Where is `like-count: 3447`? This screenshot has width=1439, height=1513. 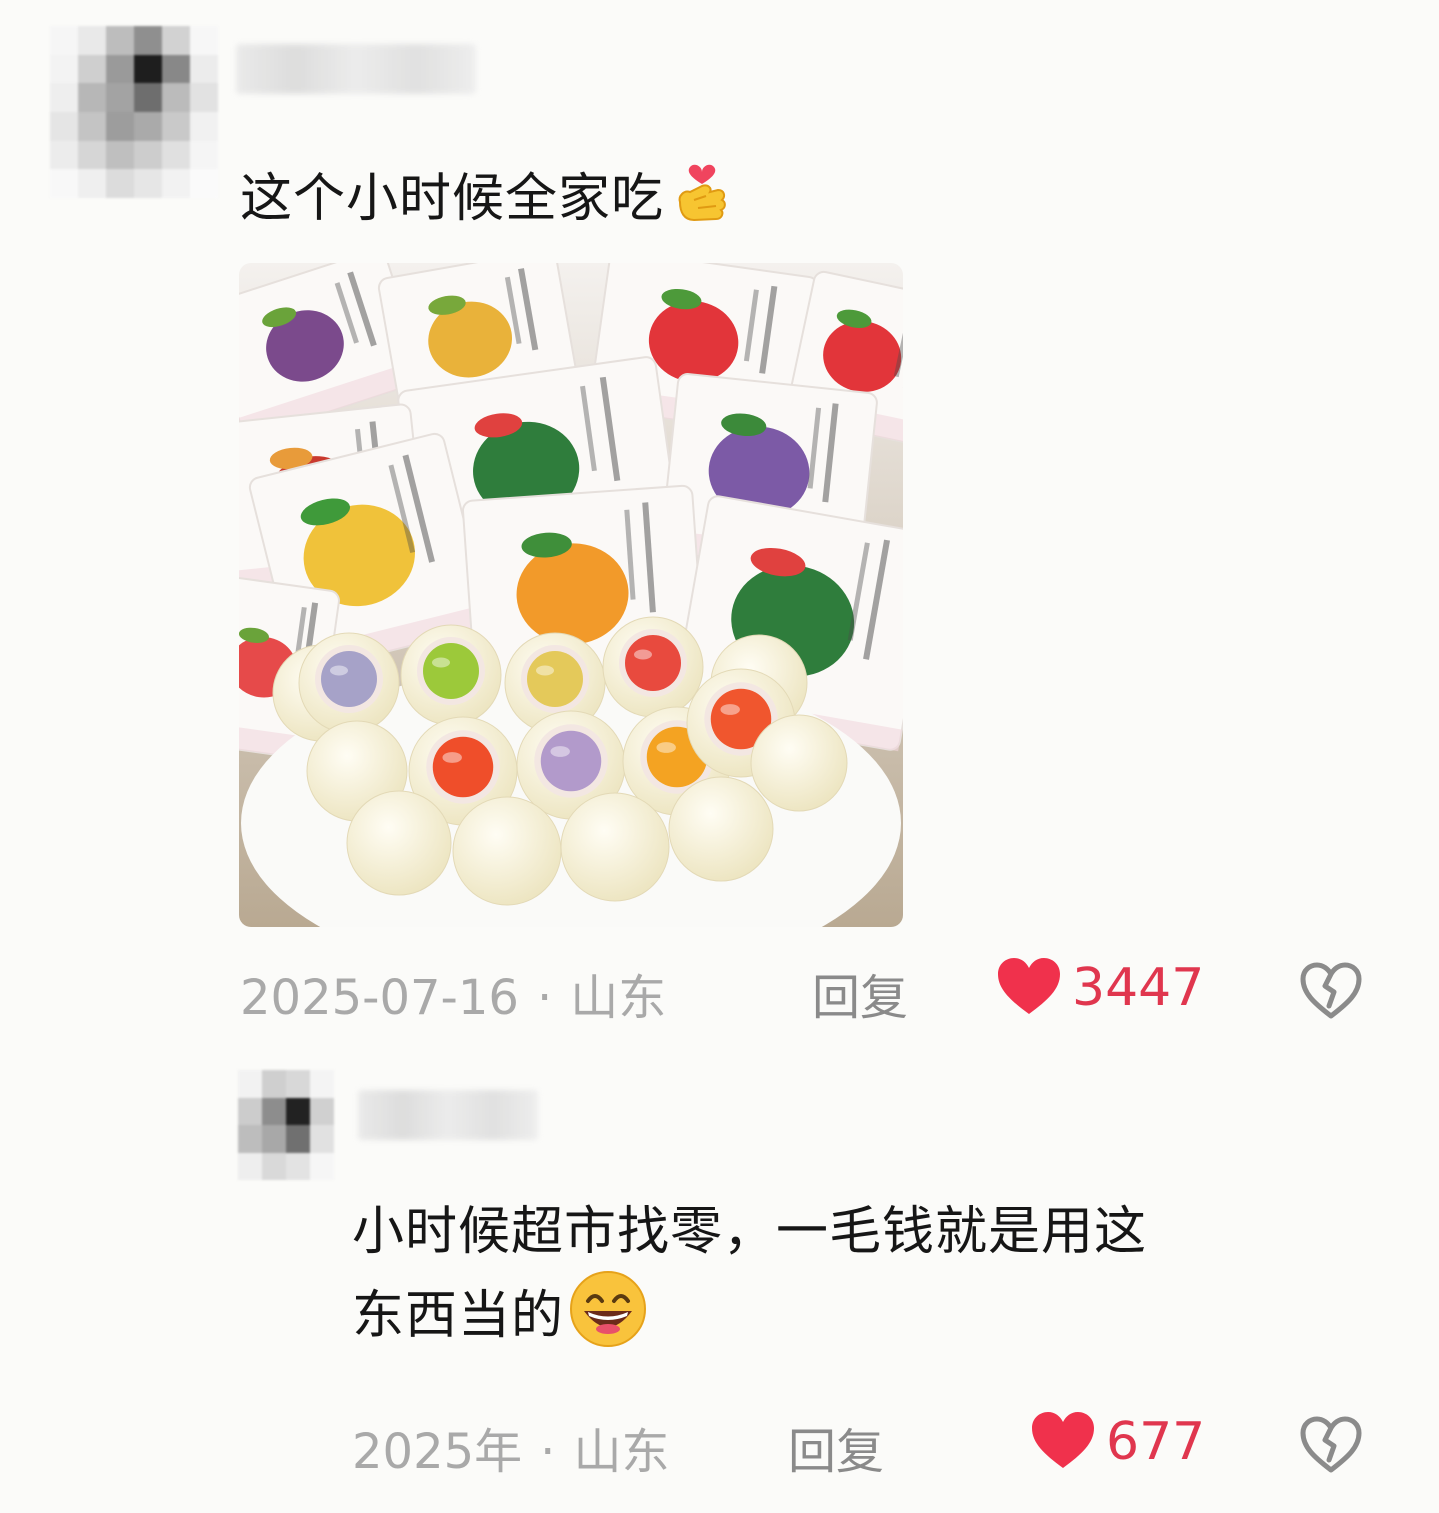
like-count: 3447 is located at coordinates (1138, 988).